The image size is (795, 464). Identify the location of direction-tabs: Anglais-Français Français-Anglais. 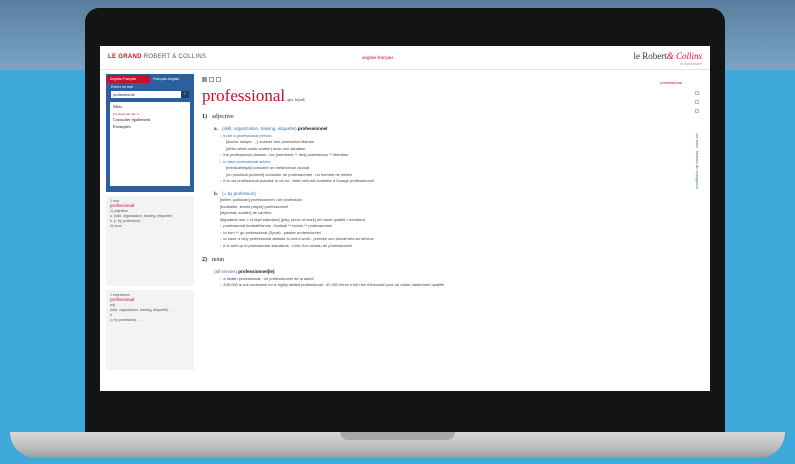
(150, 79).